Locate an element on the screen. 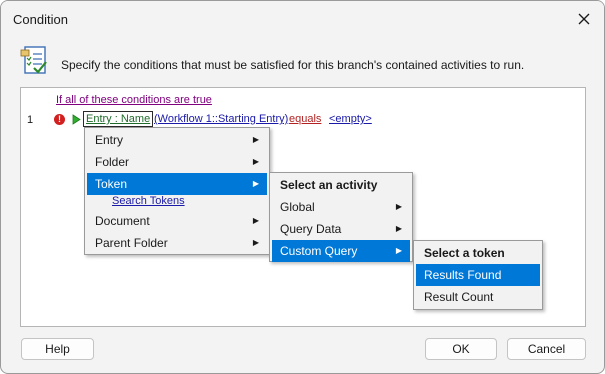 This screenshot has width=605, height=374. menu-item-token: Token ▶ is located at coordinates (177, 184).